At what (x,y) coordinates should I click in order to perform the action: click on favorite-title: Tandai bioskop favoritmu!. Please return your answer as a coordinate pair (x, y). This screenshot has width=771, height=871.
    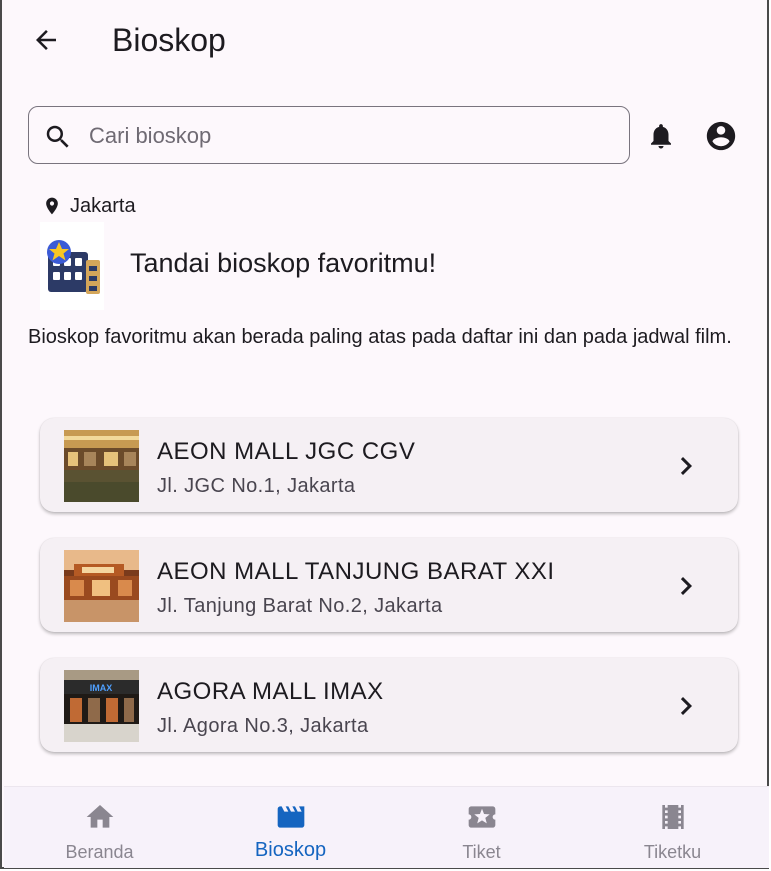
    Looking at the image, I should click on (283, 263).